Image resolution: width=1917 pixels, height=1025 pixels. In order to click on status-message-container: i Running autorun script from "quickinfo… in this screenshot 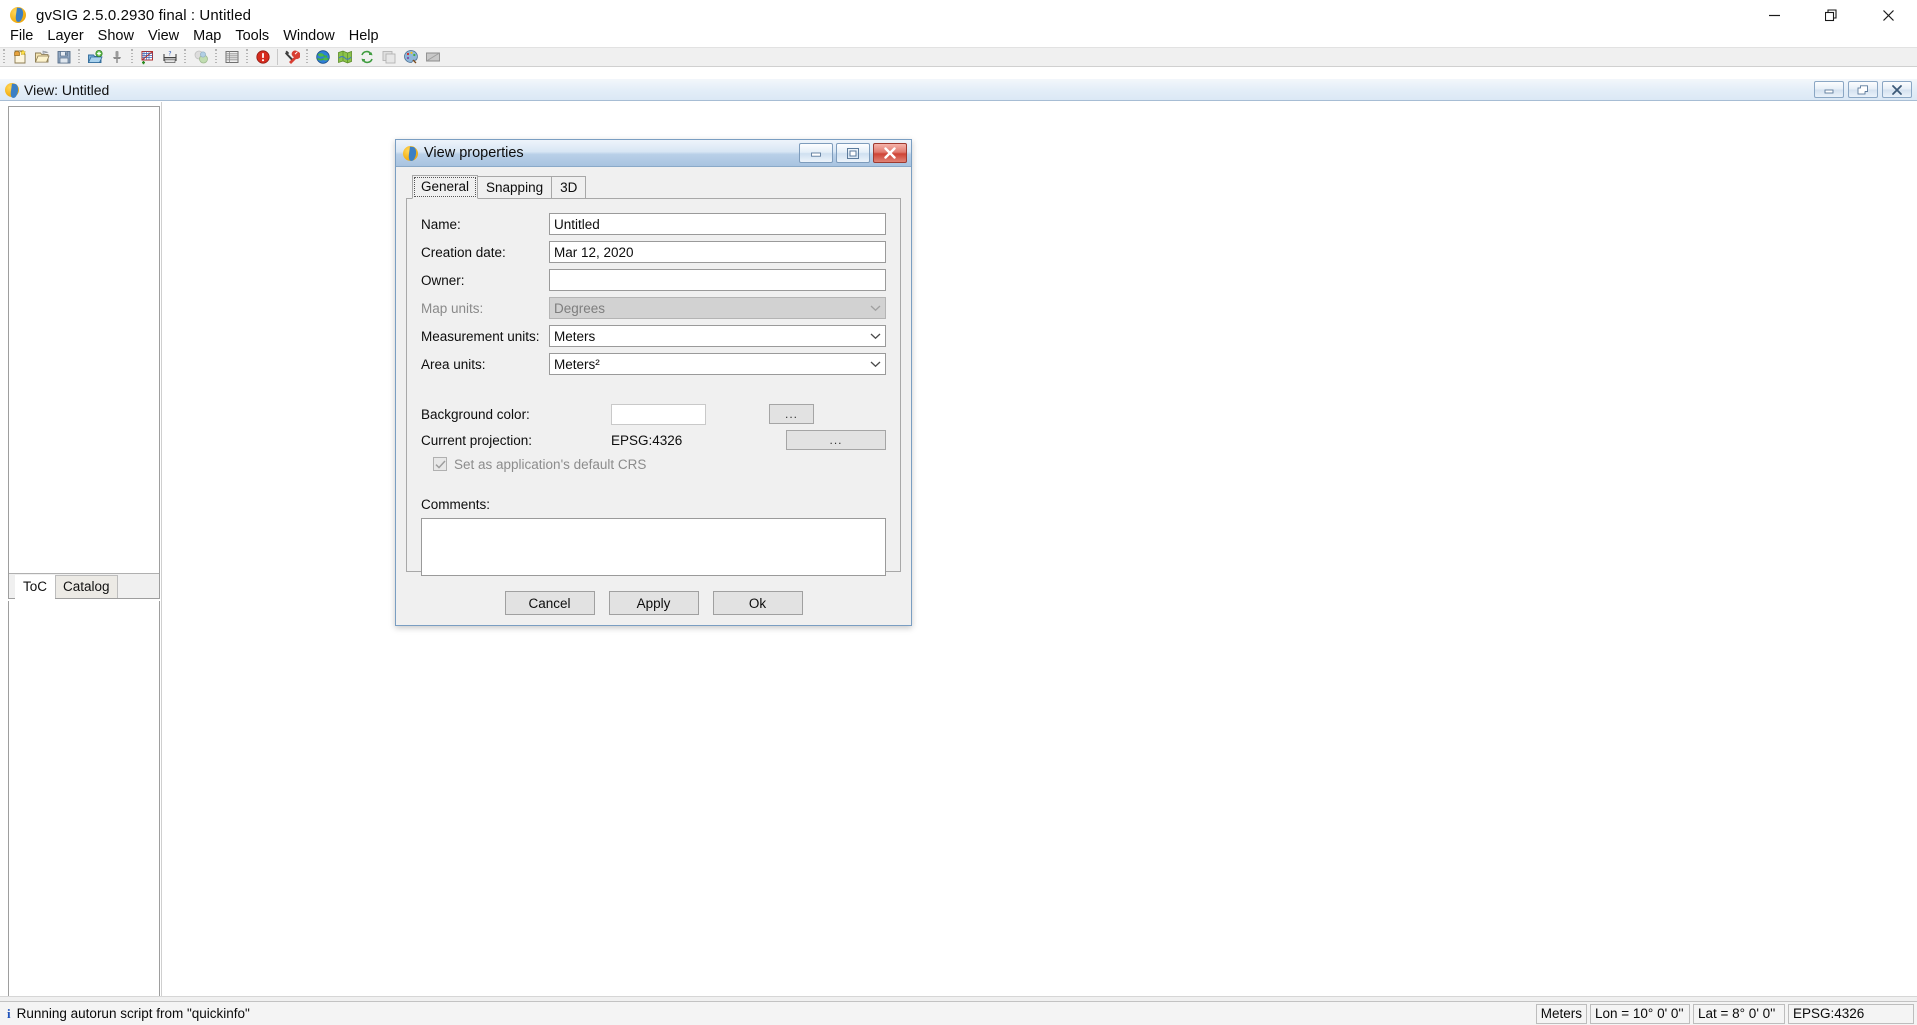, I will do `click(125, 1014)`.